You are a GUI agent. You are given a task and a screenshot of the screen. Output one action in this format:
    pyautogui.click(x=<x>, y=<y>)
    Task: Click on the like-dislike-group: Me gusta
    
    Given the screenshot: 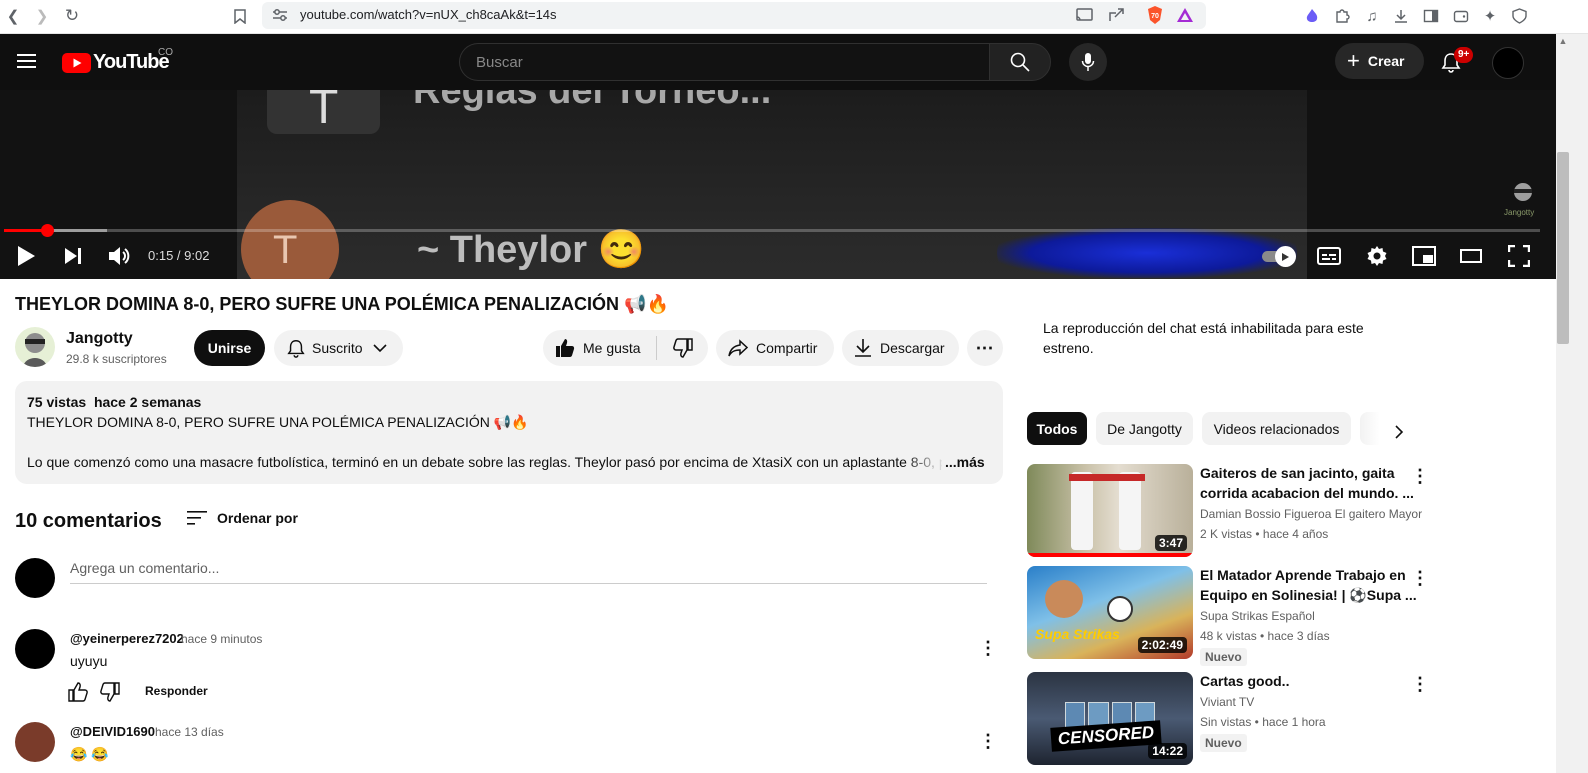 What is the action you would take?
    pyautogui.click(x=625, y=348)
    